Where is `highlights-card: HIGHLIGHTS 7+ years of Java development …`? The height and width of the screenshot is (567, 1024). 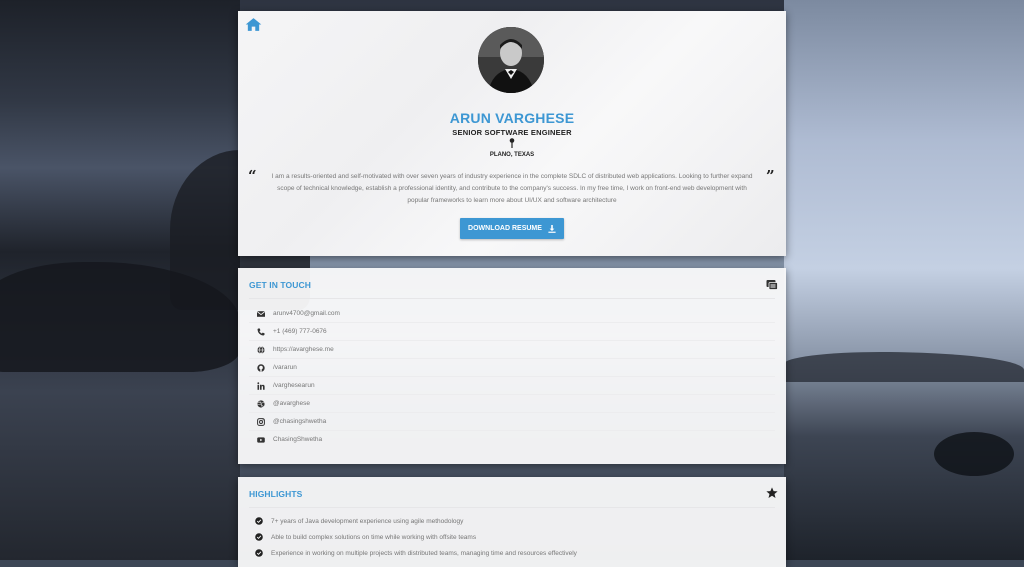
highlights-card: HIGHLIGHTS 7+ years of Java development … is located at coordinates (512, 522).